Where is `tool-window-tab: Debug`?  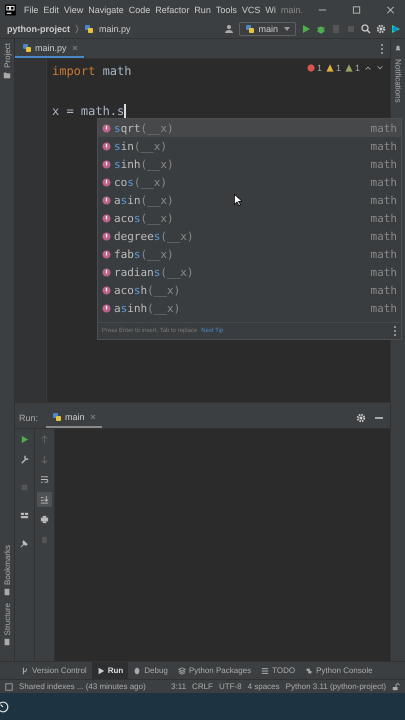 tool-window-tab: Debug is located at coordinates (150, 670).